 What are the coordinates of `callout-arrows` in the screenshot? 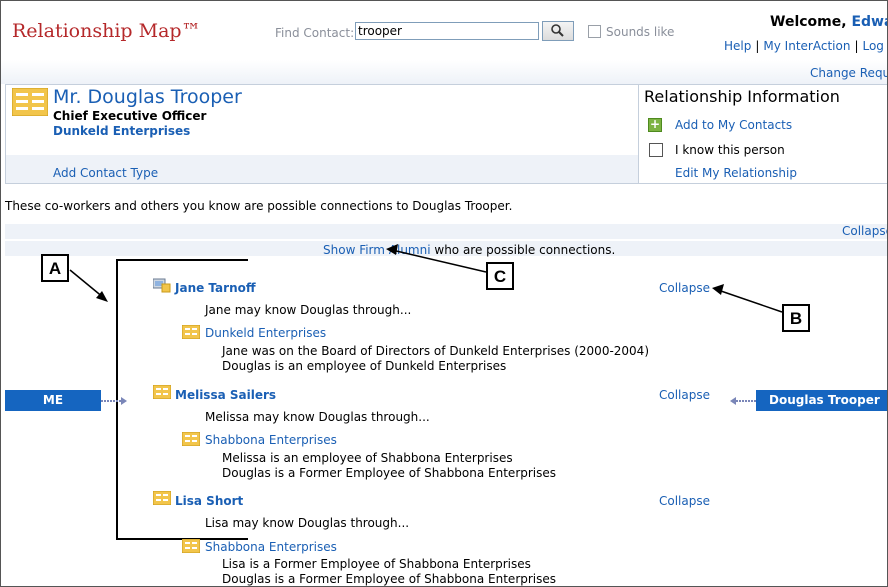 It's located at (426, 278).